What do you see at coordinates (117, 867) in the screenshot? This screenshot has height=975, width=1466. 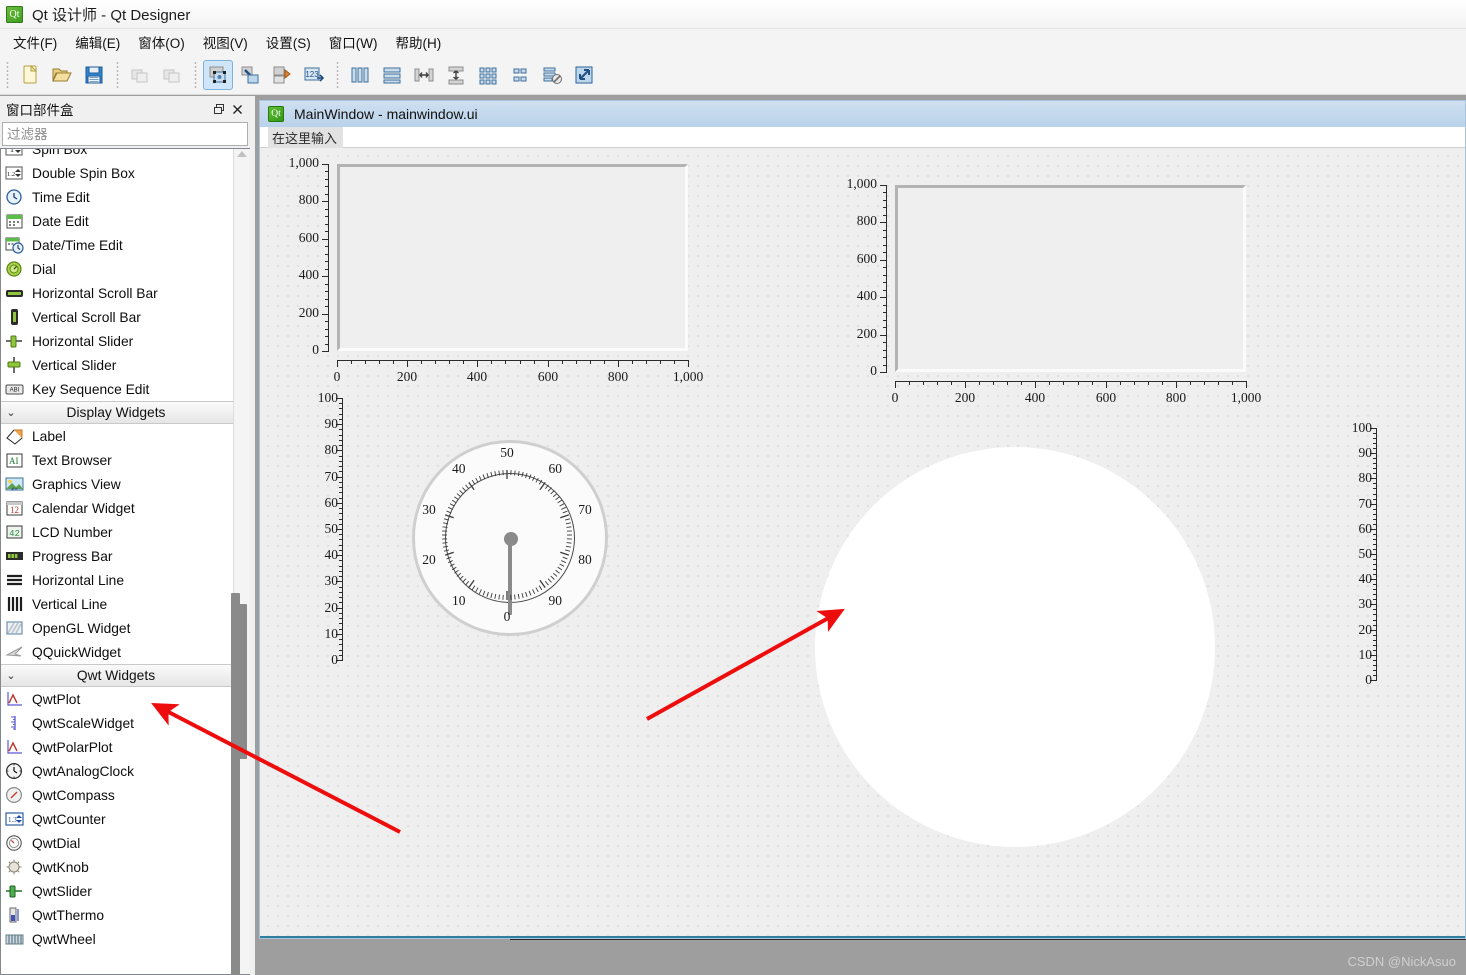 I see `widget-item-qwtknob: QwtKnob` at bounding box center [117, 867].